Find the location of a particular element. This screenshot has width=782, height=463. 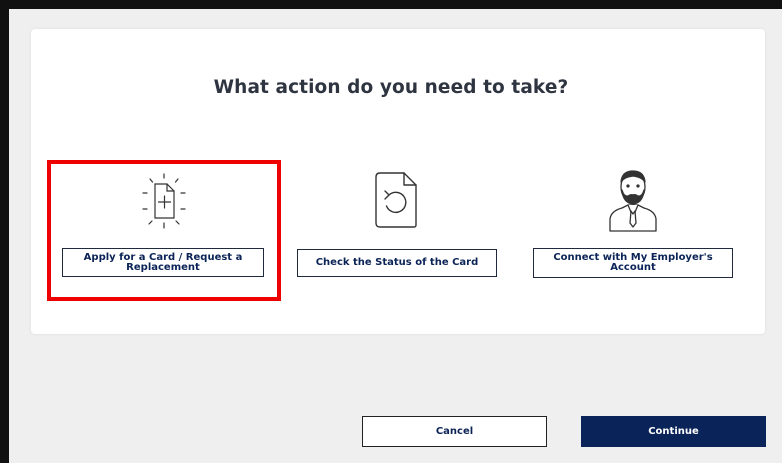

continue-button: Continue is located at coordinates (673, 431).